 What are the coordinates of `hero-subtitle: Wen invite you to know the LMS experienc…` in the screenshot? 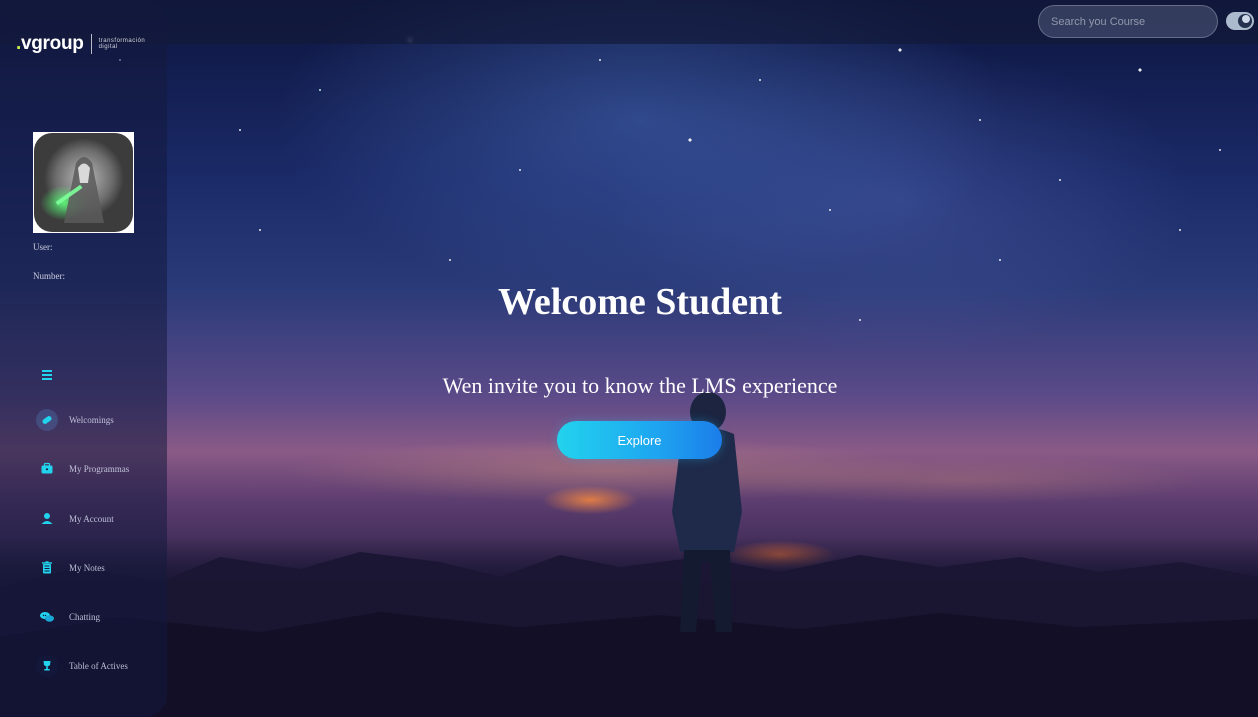 It's located at (640, 385).